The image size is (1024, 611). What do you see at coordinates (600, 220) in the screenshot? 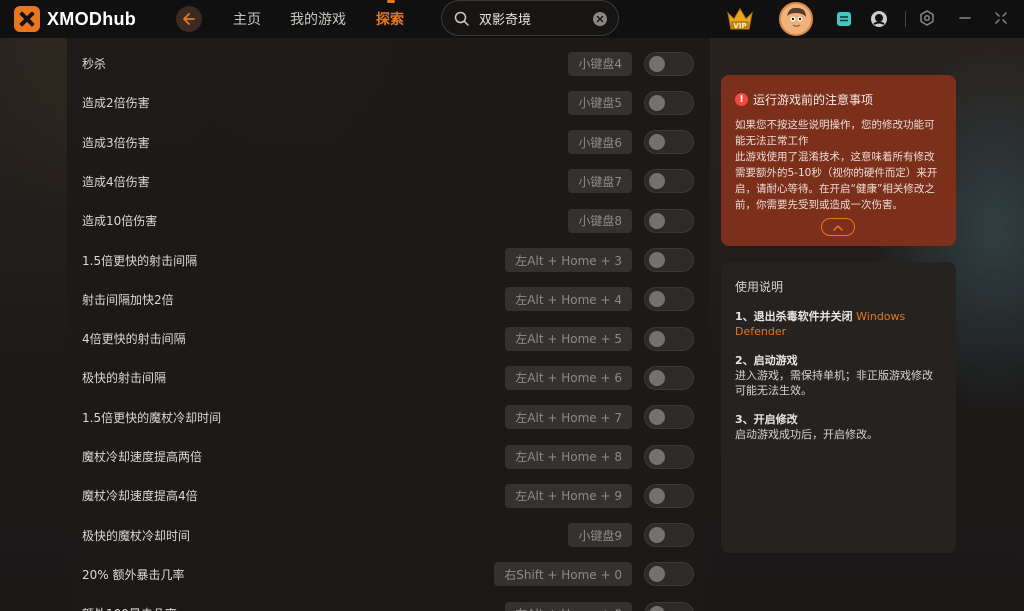
I see `hotkey-button: 小键盘8` at bounding box center [600, 220].